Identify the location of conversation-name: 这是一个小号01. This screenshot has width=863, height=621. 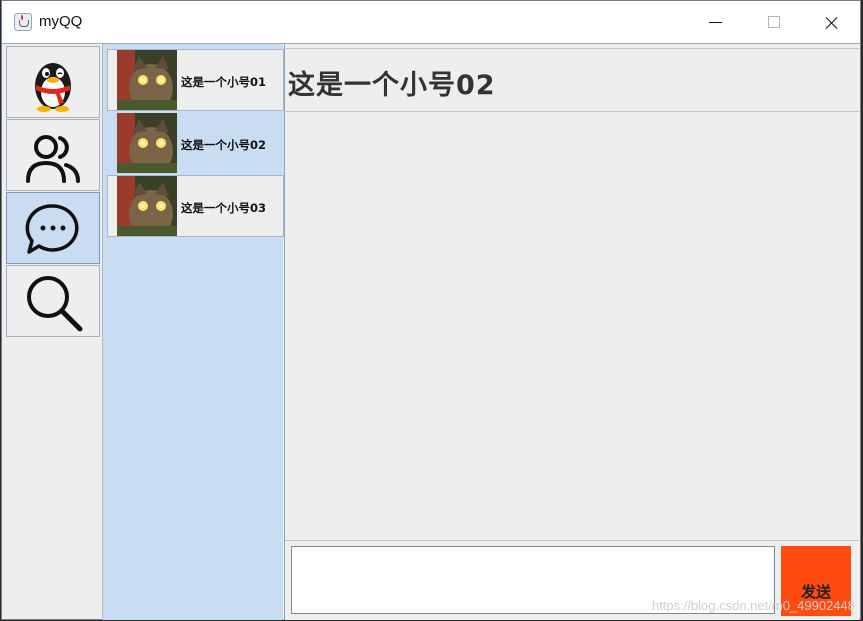
(224, 82).